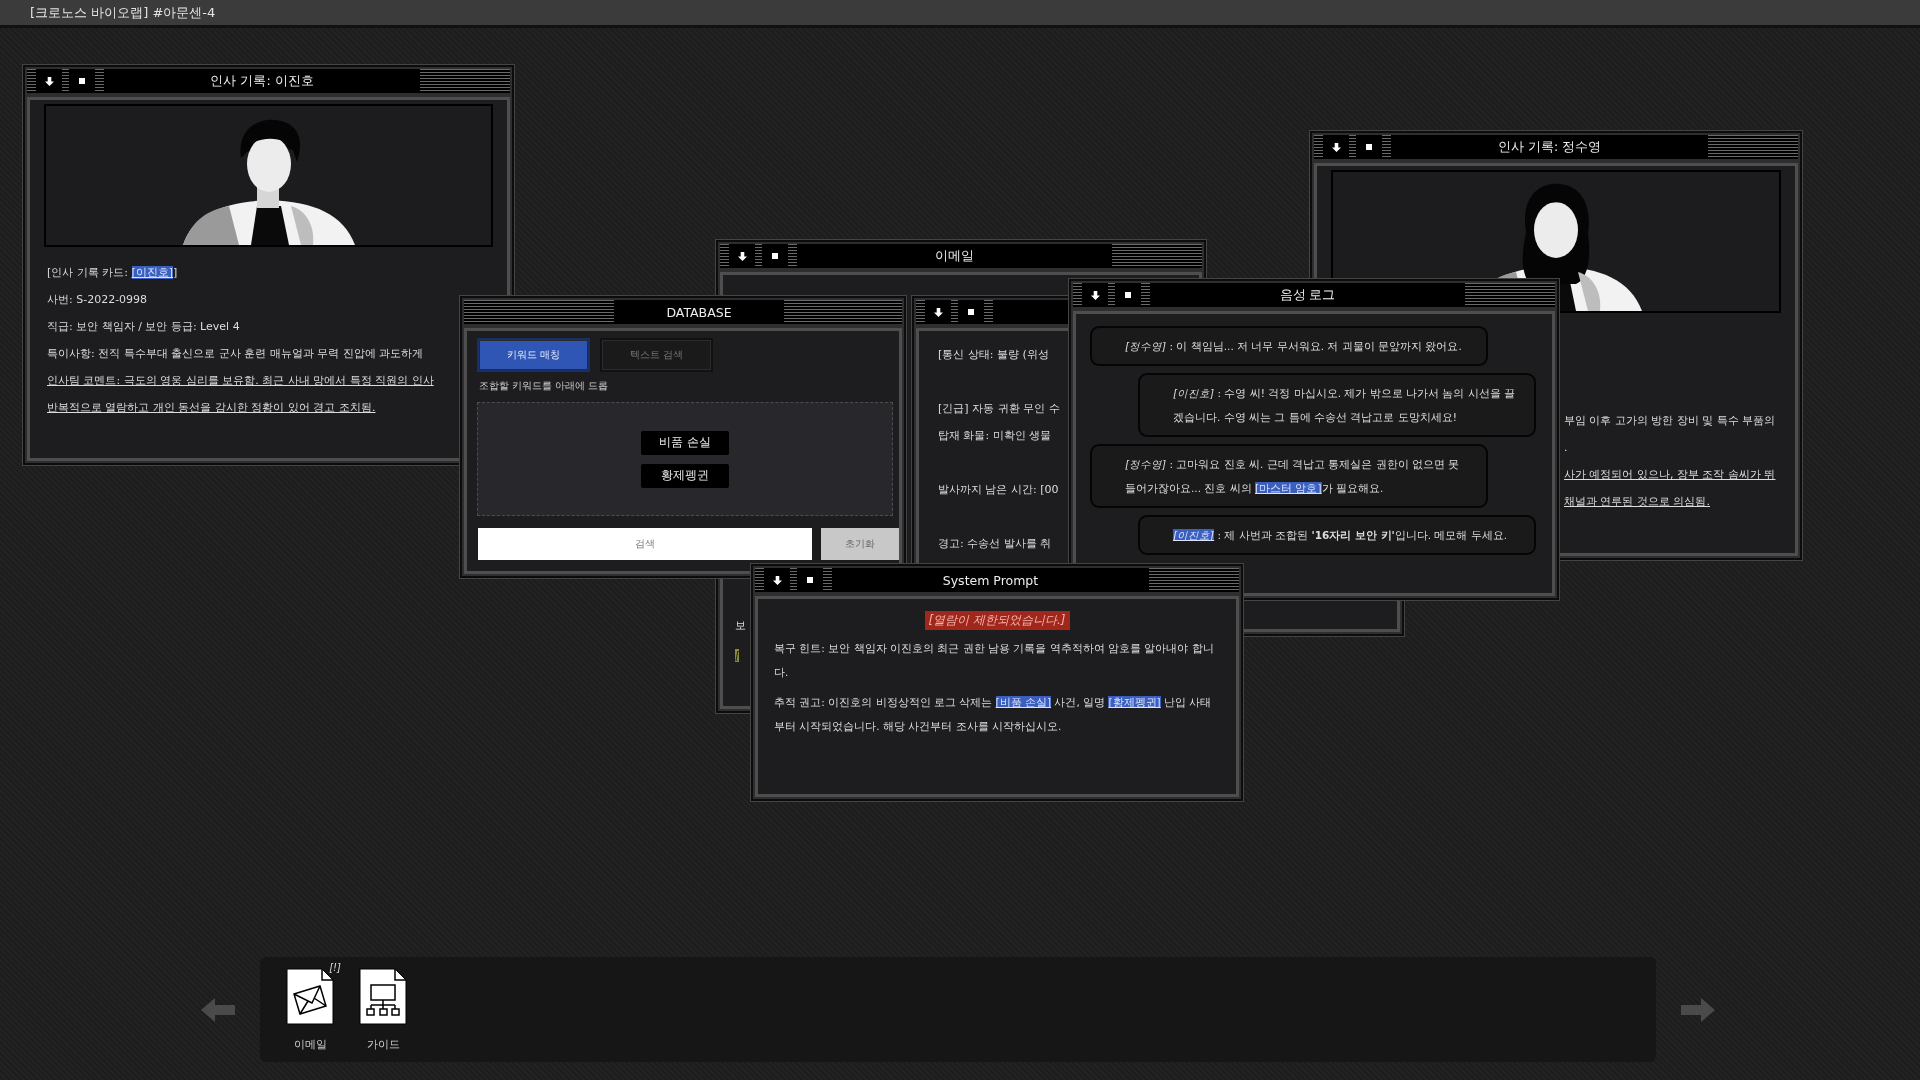 Image resolution: width=1920 pixels, height=1080 pixels. What do you see at coordinates (1670, 421) in the screenshot?
I see `record-text: 부임 이후 고가의 방한 장비 및 특수 부품의` at bounding box center [1670, 421].